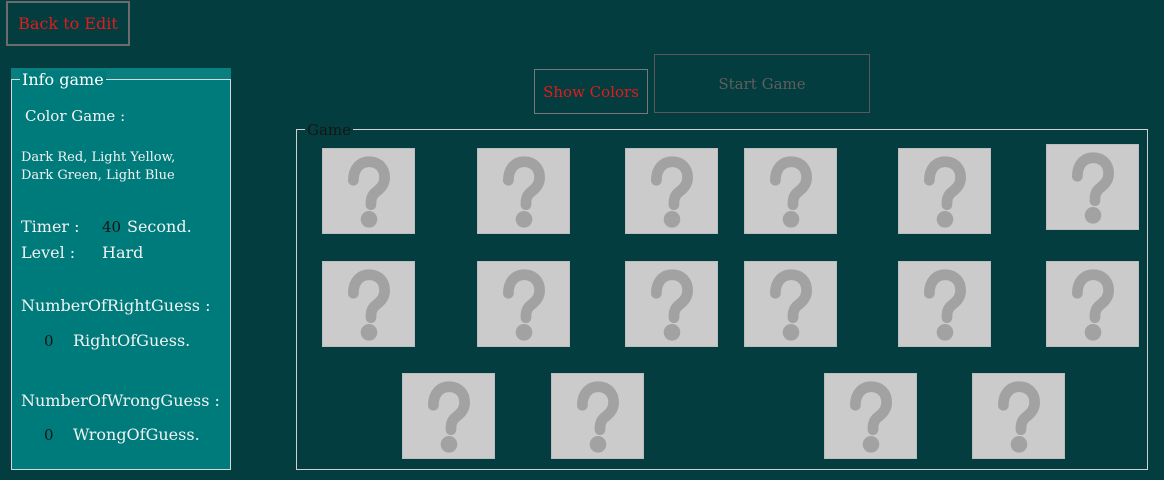 The width and height of the screenshot is (1164, 480). What do you see at coordinates (123, 252) in the screenshot?
I see `level-value: Hard` at bounding box center [123, 252].